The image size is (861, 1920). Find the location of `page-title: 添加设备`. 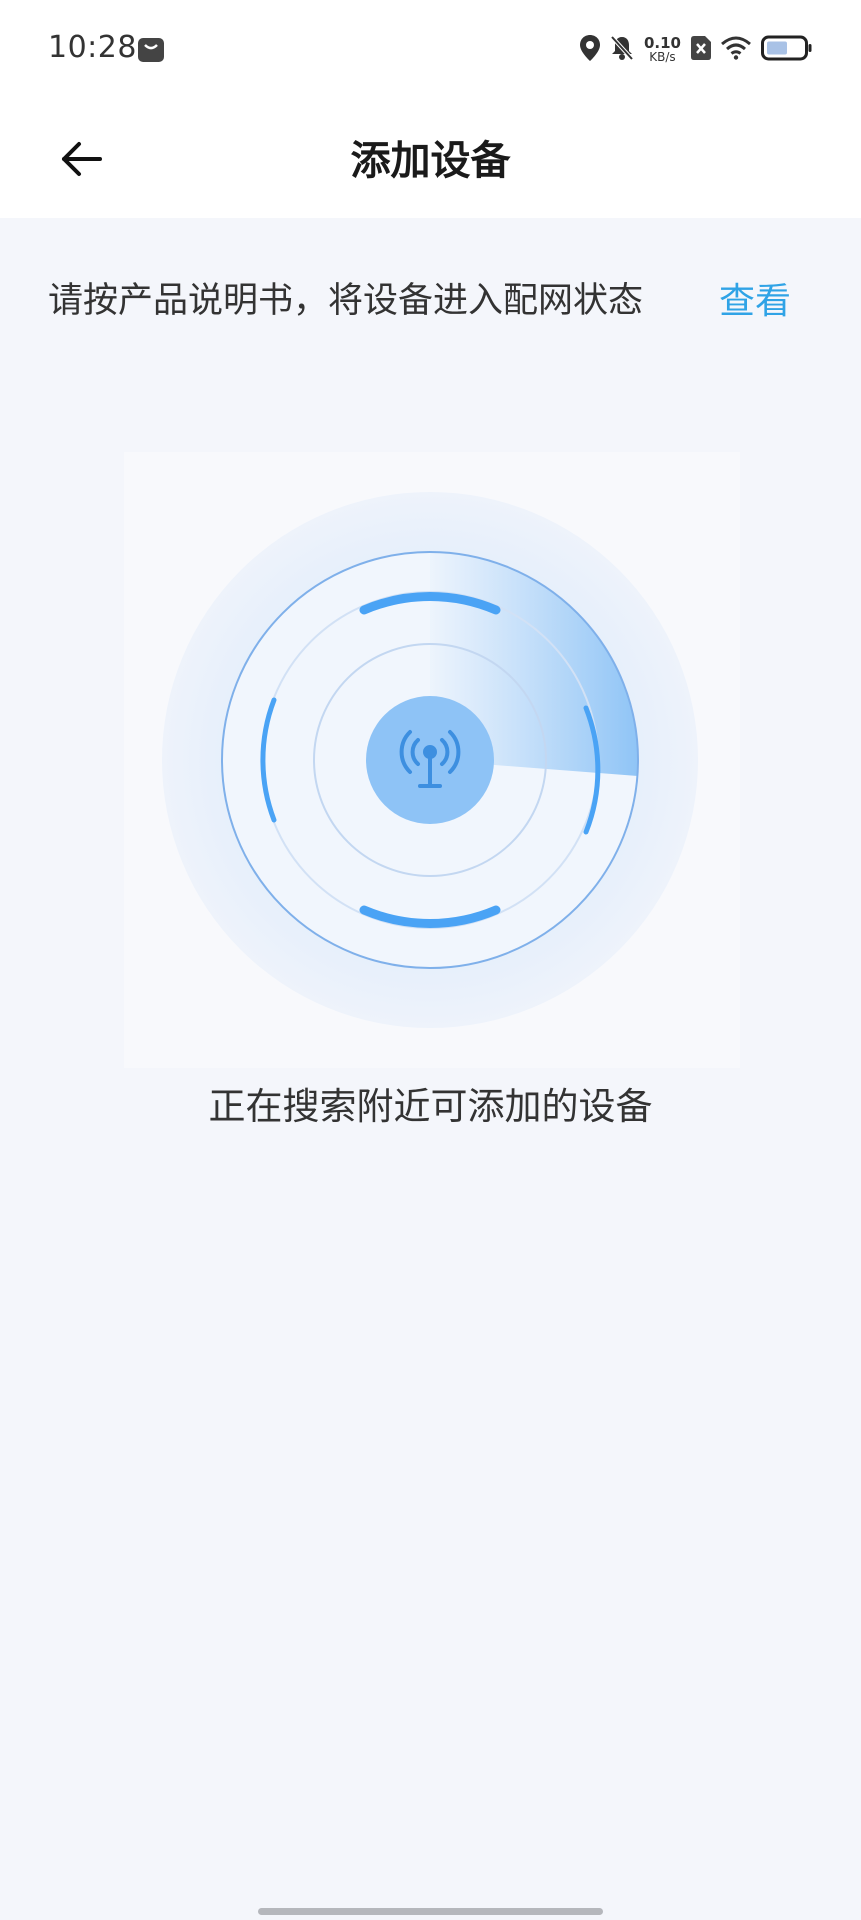

page-title: 添加设备 is located at coordinates (430, 161).